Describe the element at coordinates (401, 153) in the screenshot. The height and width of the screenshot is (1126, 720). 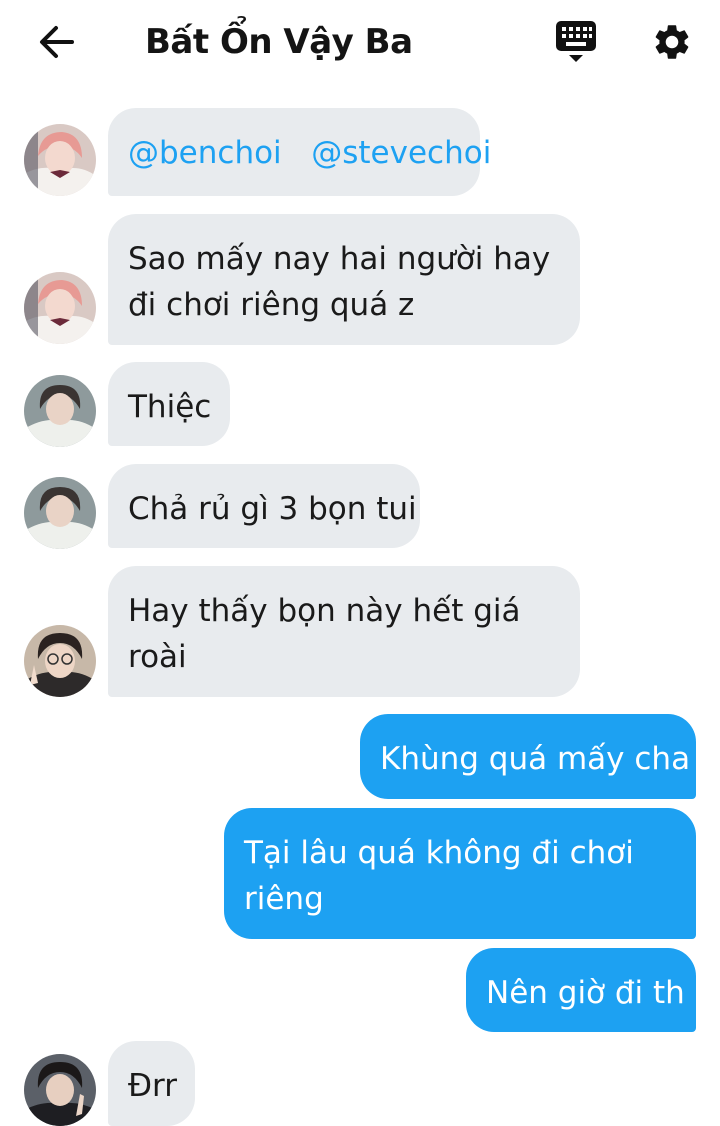
I see `mention-link: @stevechoi` at that location.